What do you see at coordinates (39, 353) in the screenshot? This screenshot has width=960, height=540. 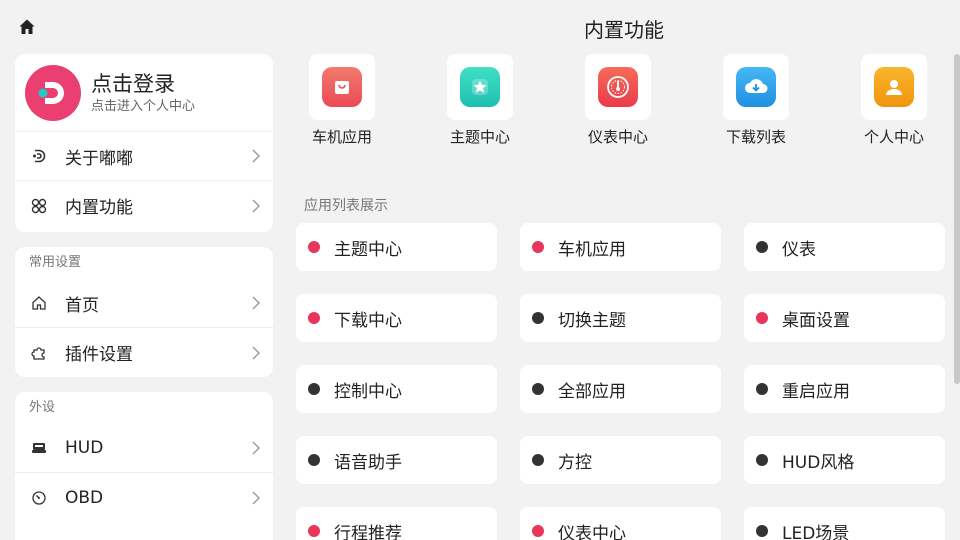 I see `puzzle-icon` at bounding box center [39, 353].